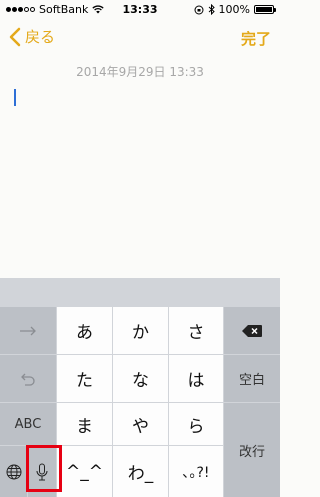 The image size is (320, 497). I want to click on status-right-group: 100%, so click(235, 9).